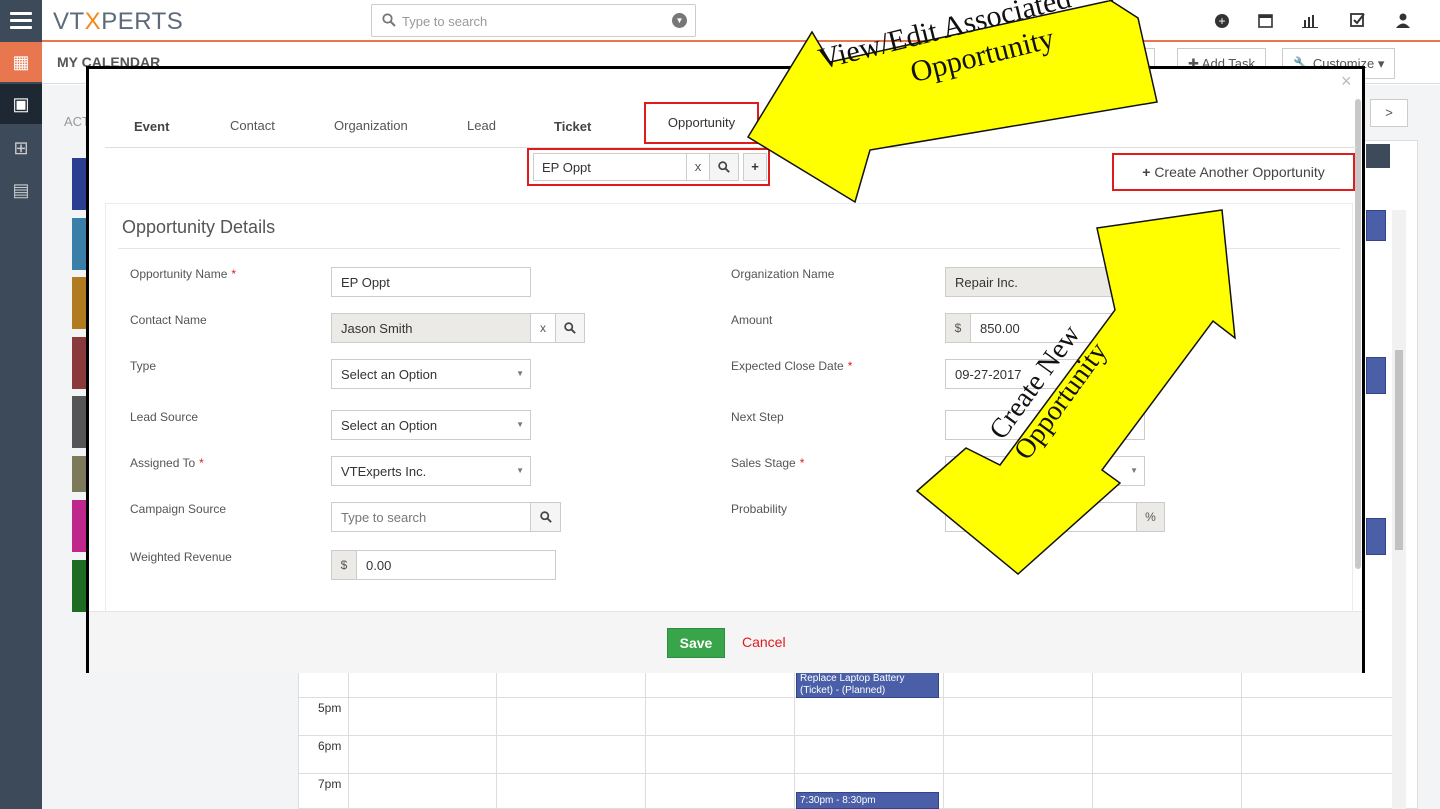 Image resolution: width=1440 pixels, height=809 pixels. I want to click on related-record-input: EP Oppt, so click(610, 167).